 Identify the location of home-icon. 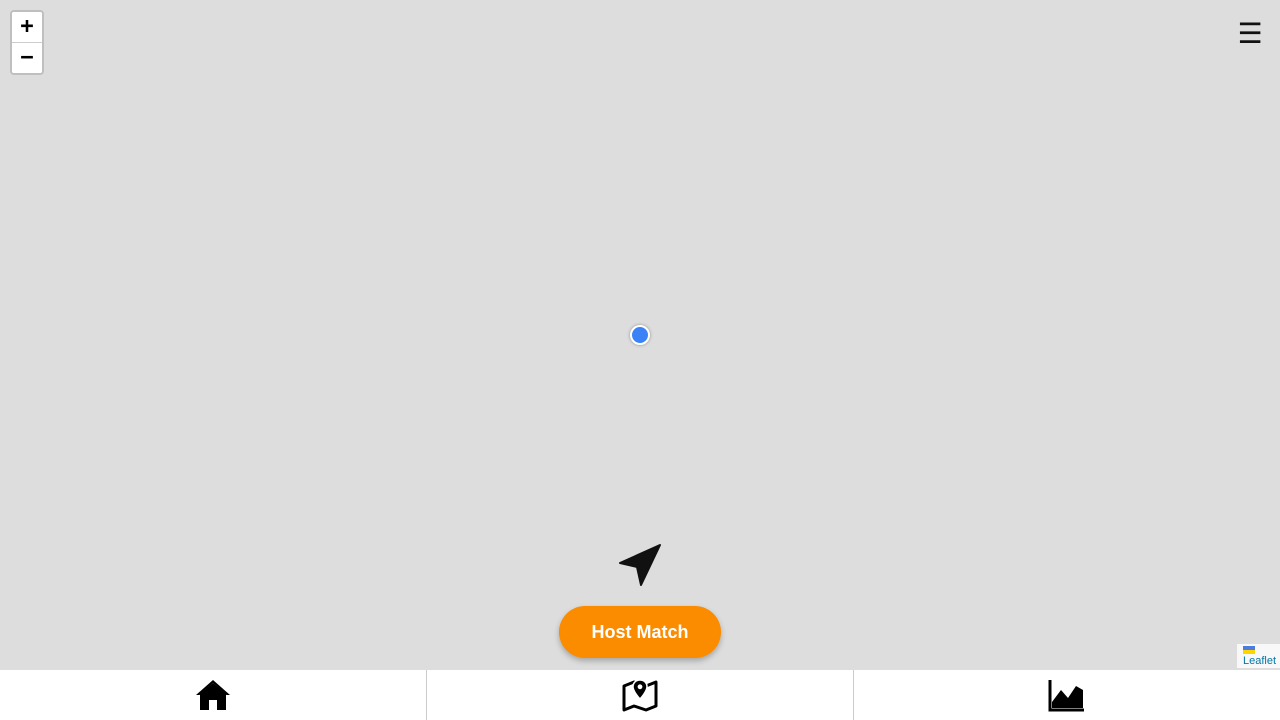
(213, 695).